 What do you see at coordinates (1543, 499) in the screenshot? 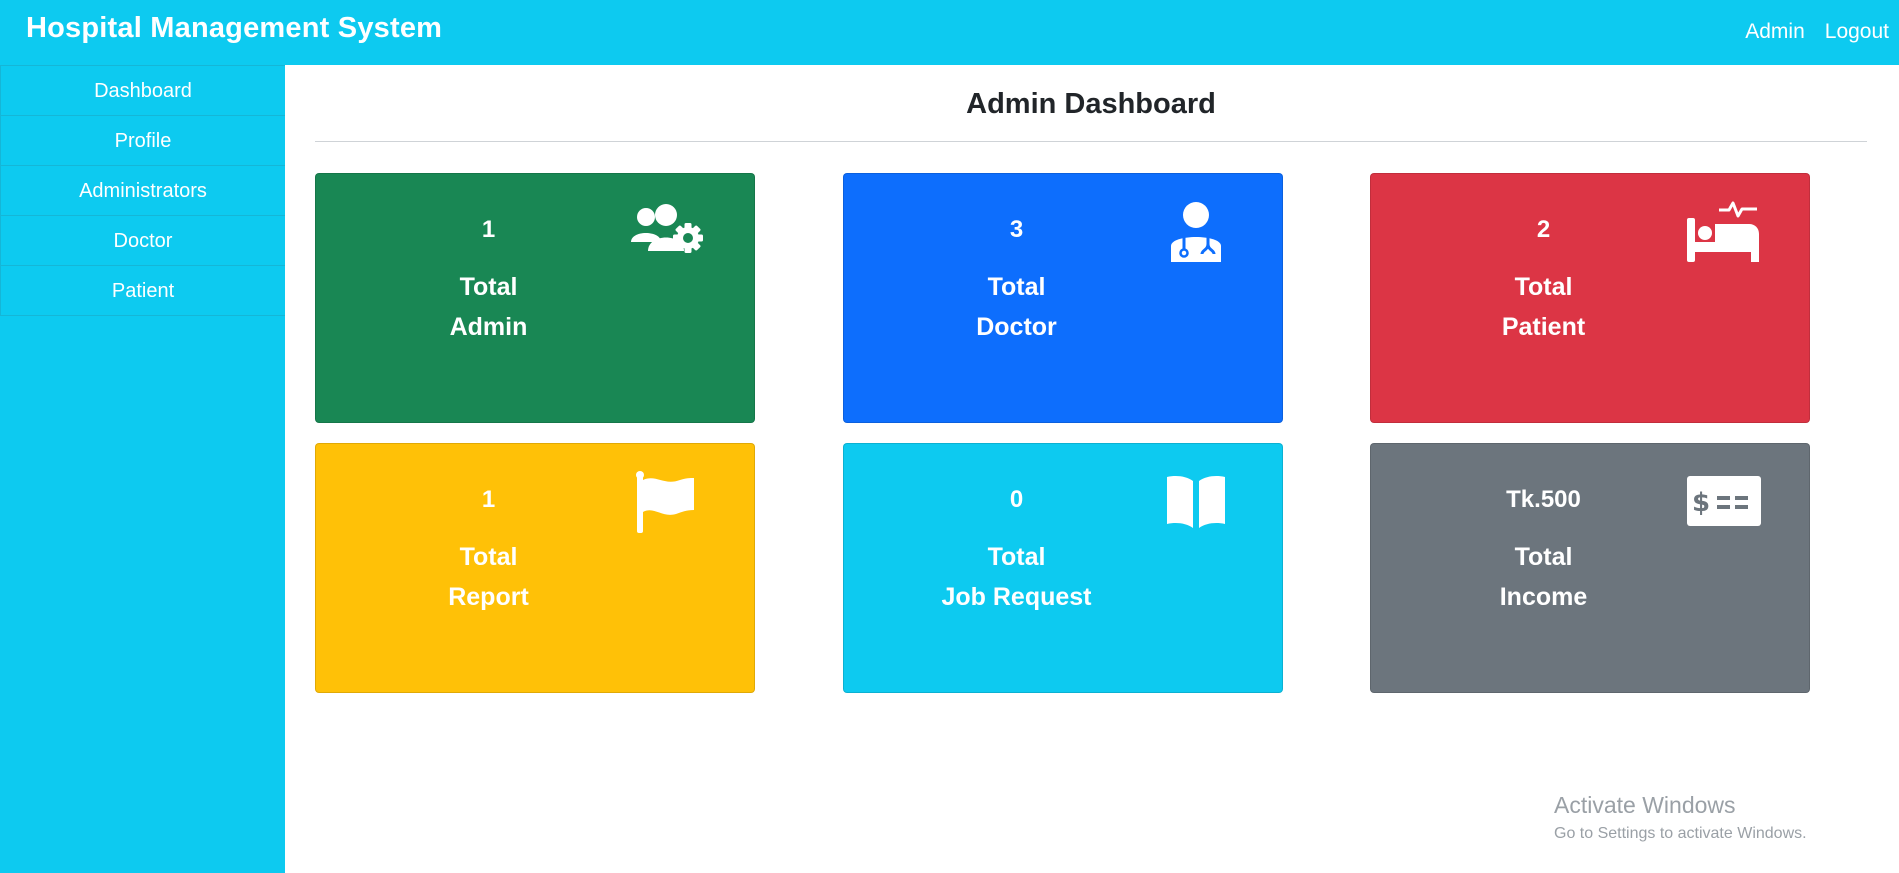
I see `stat-count: Tk.500` at bounding box center [1543, 499].